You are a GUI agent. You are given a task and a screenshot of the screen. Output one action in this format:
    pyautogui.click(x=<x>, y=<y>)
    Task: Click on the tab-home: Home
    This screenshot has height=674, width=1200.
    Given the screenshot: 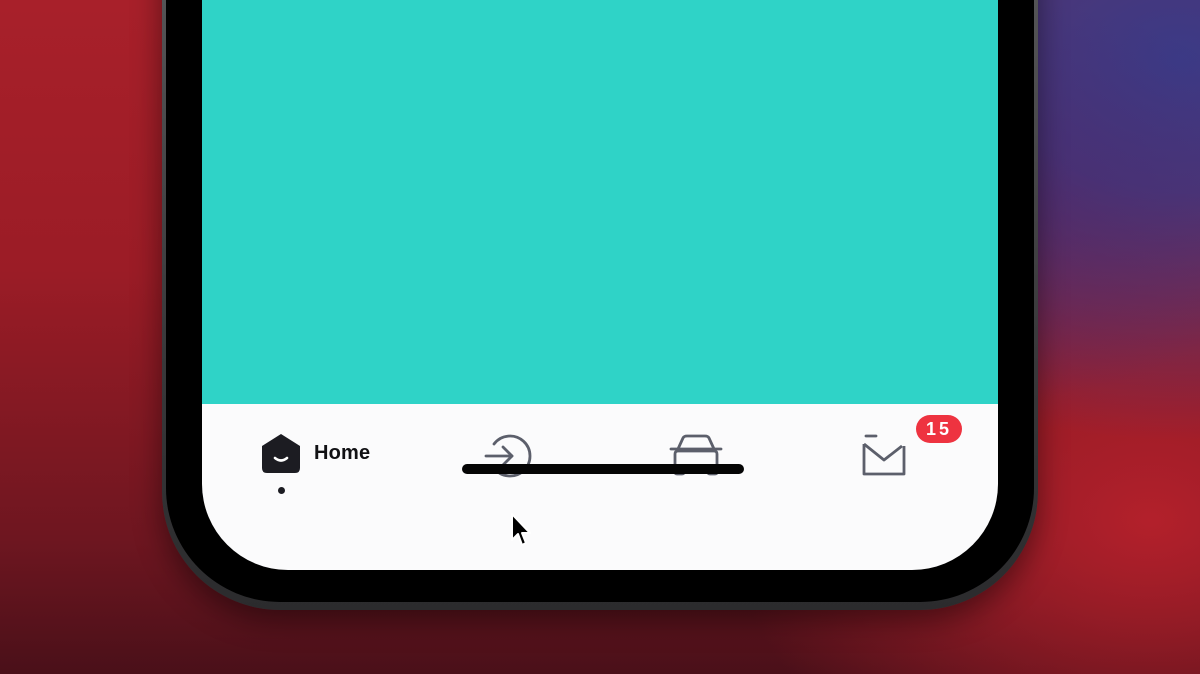 What is the action you would take?
    pyautogui.click(x=315, y=453)
    